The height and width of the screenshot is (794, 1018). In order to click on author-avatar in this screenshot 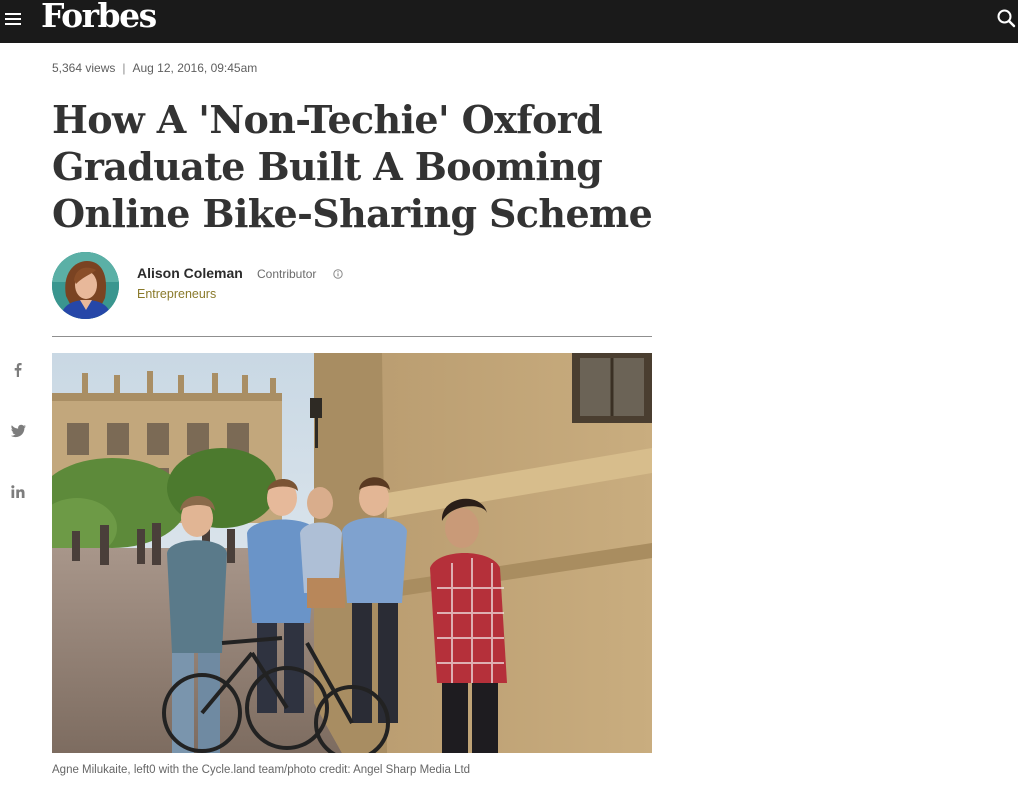, I will do `click(85, 285)`.